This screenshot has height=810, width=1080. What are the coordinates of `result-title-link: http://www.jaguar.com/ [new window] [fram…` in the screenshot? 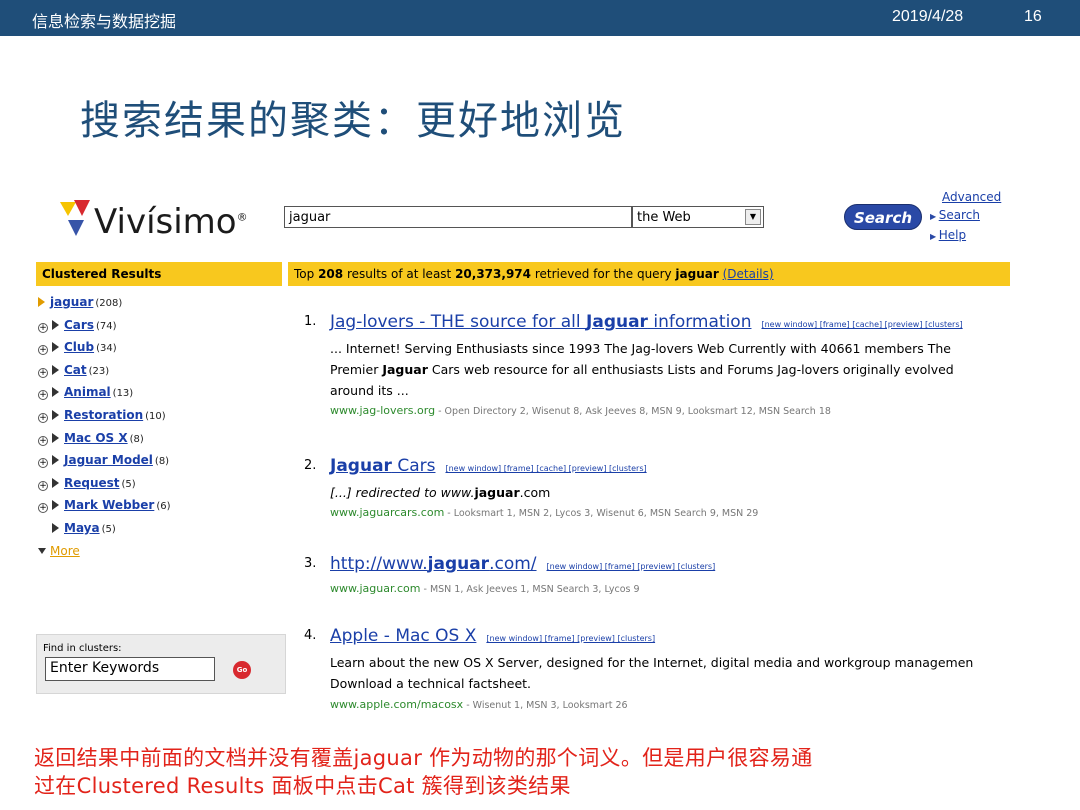 It's located at (522, 564).